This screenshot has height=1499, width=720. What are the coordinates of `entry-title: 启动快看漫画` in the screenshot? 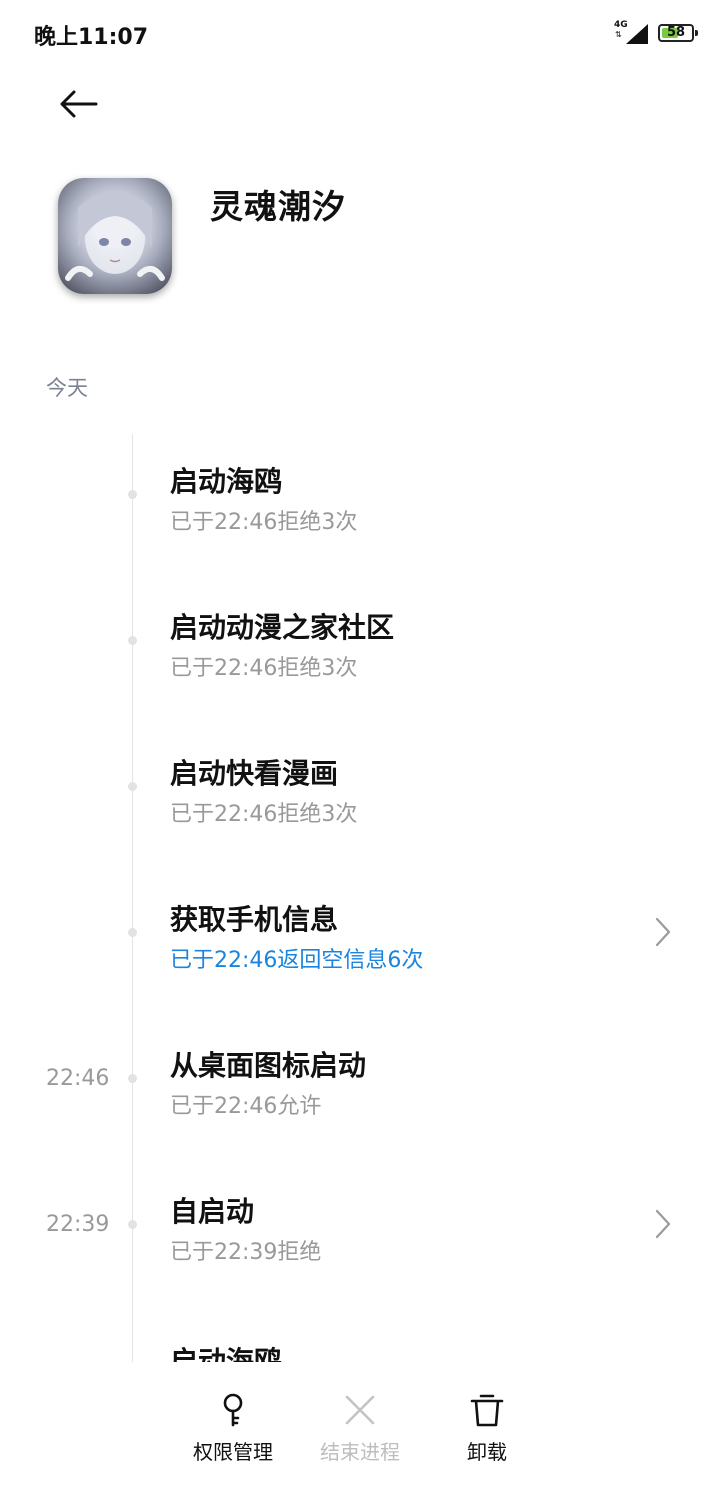 It's located at (254, 773).